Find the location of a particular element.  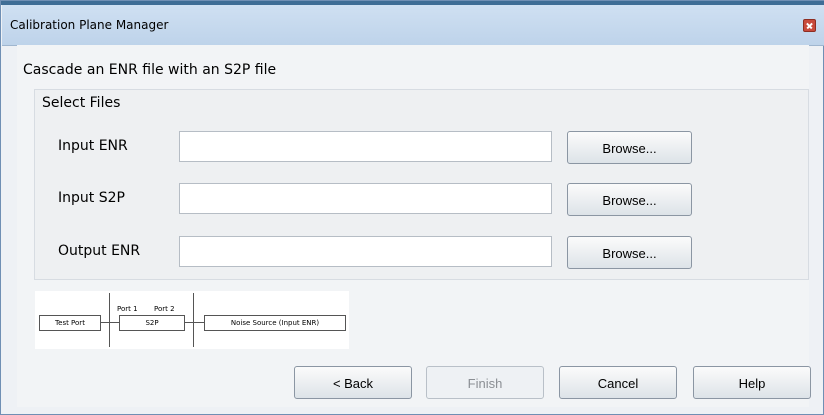

diagram-port2-plane is located at coordinates (193, 320).